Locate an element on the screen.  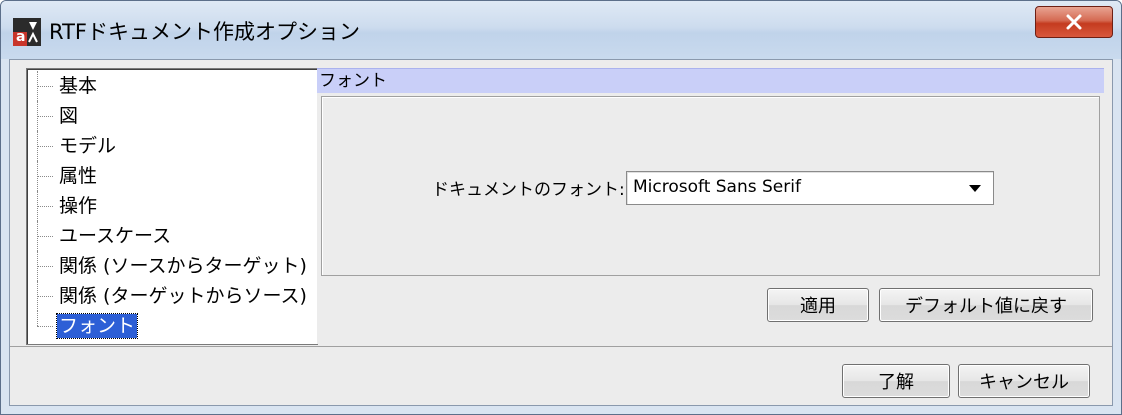
astah-icon: a is located at coordinates (27, 32).